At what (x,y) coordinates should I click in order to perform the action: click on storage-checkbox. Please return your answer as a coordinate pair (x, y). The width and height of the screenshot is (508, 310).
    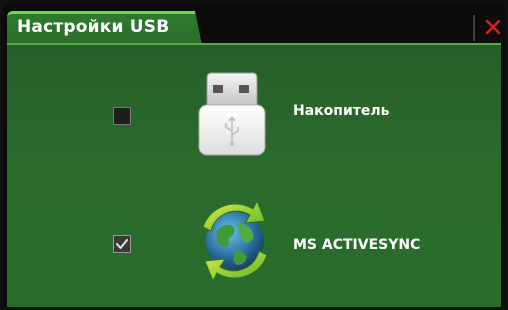
    Looking at the image, I should click on (122, 116).